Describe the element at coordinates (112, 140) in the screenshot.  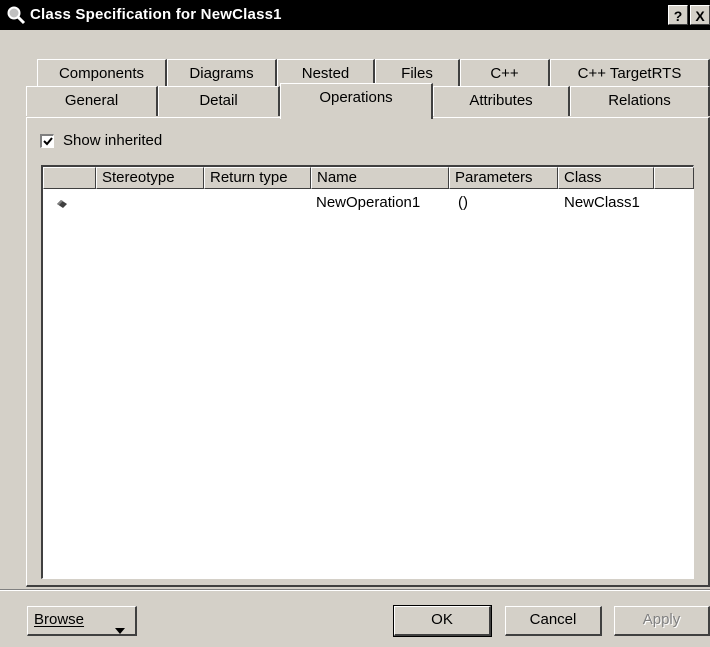
I see `show-inherited-label: Show inherited` at that location.